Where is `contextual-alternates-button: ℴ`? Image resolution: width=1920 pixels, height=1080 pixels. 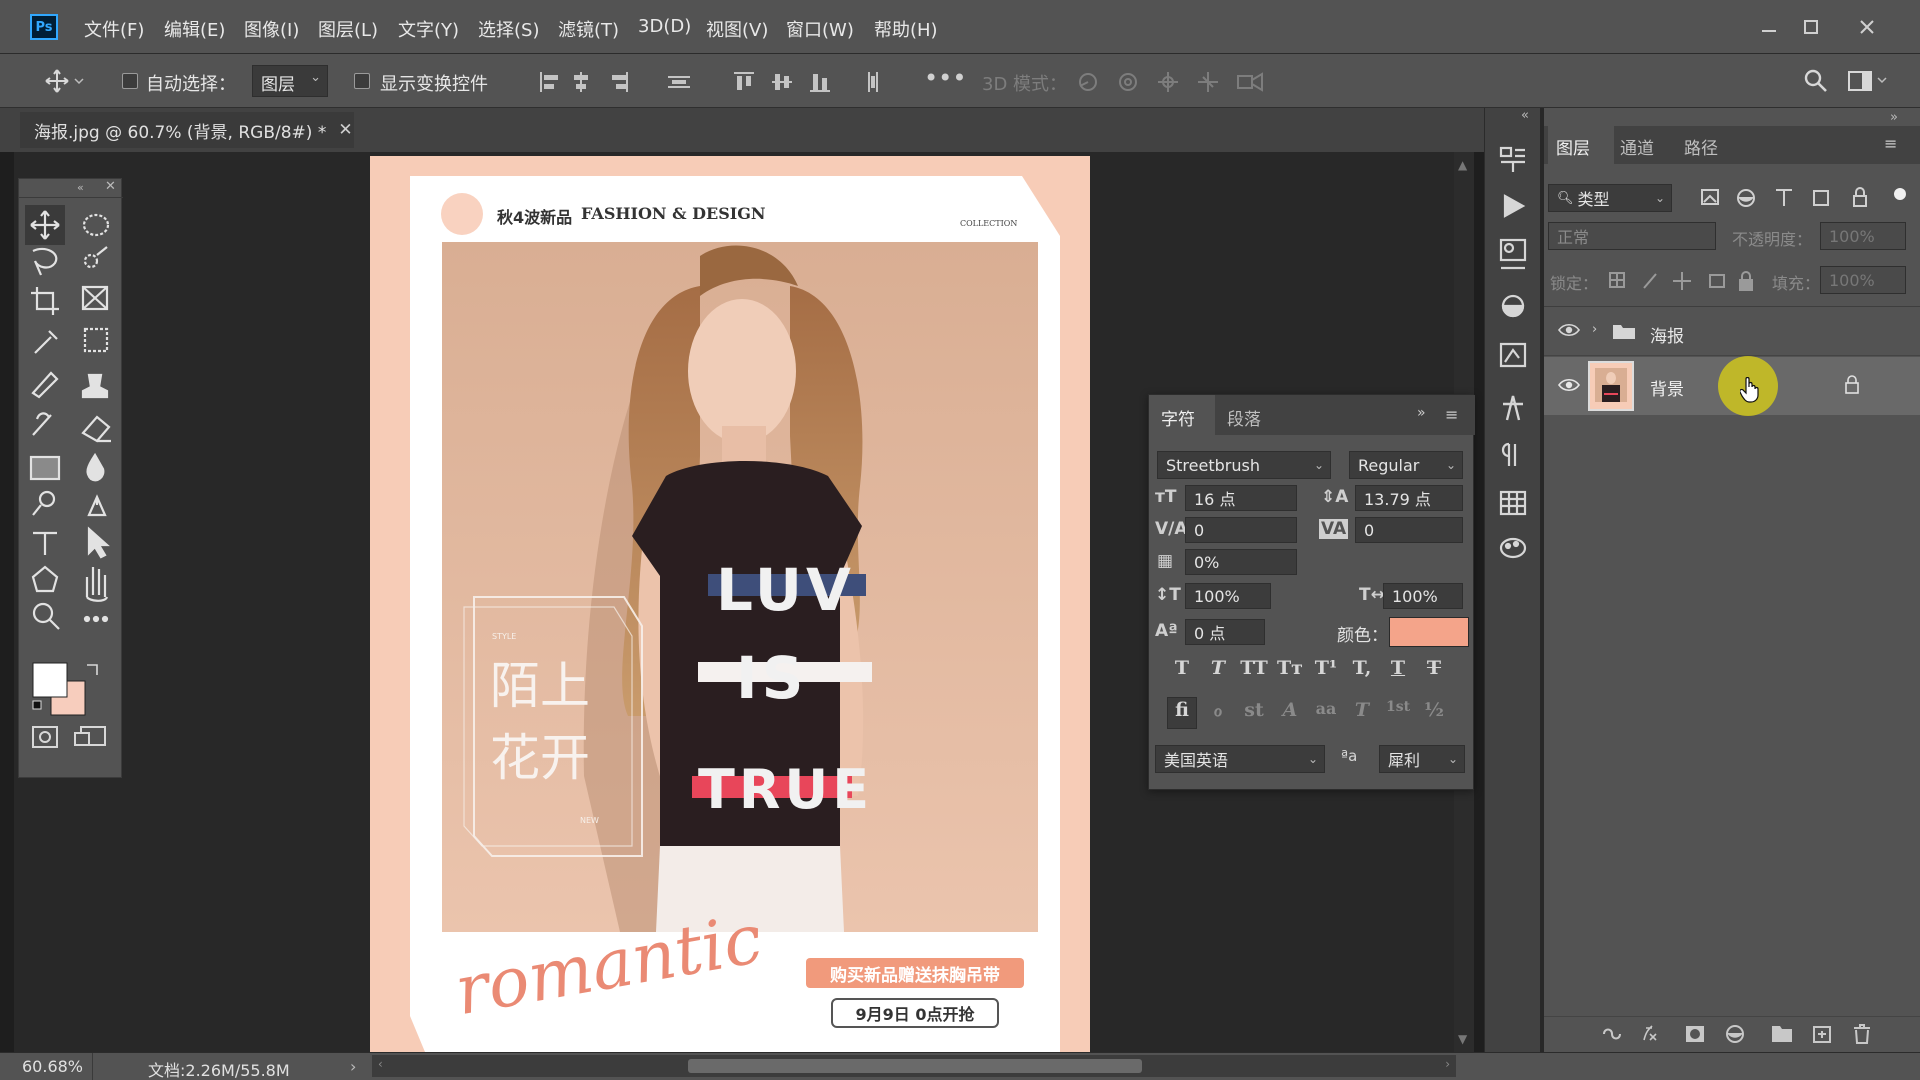 contextual-alternates-button: ℴ is located at coordinates (1218, 710).